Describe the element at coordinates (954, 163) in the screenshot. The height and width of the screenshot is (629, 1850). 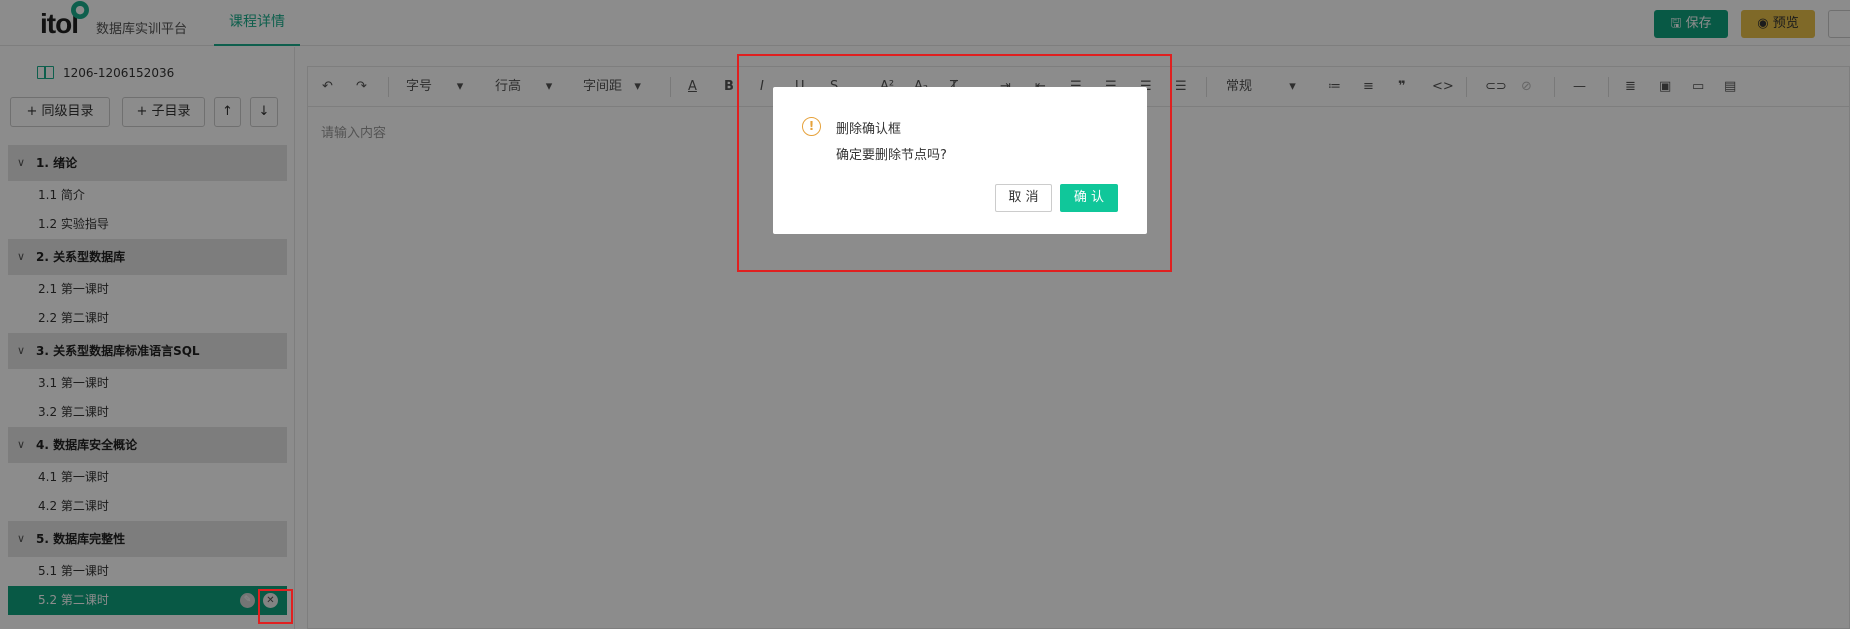
I see `highlight-box-dialog` at that location.